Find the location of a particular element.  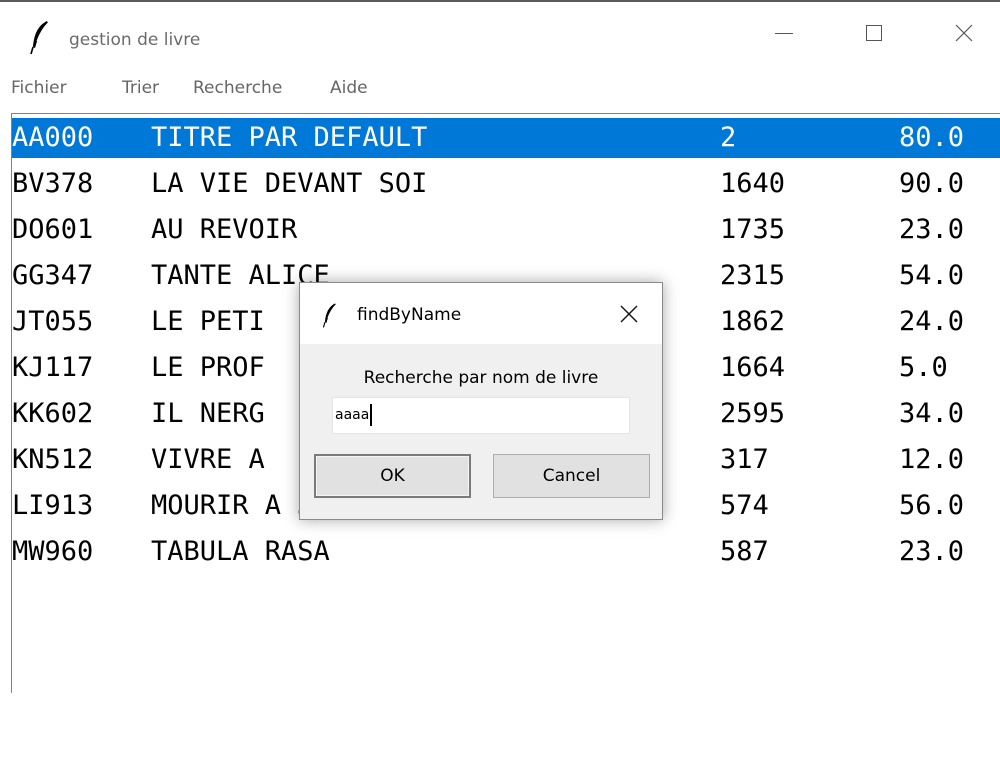

book-price: 56.0 is located at coordinates (932, 505).